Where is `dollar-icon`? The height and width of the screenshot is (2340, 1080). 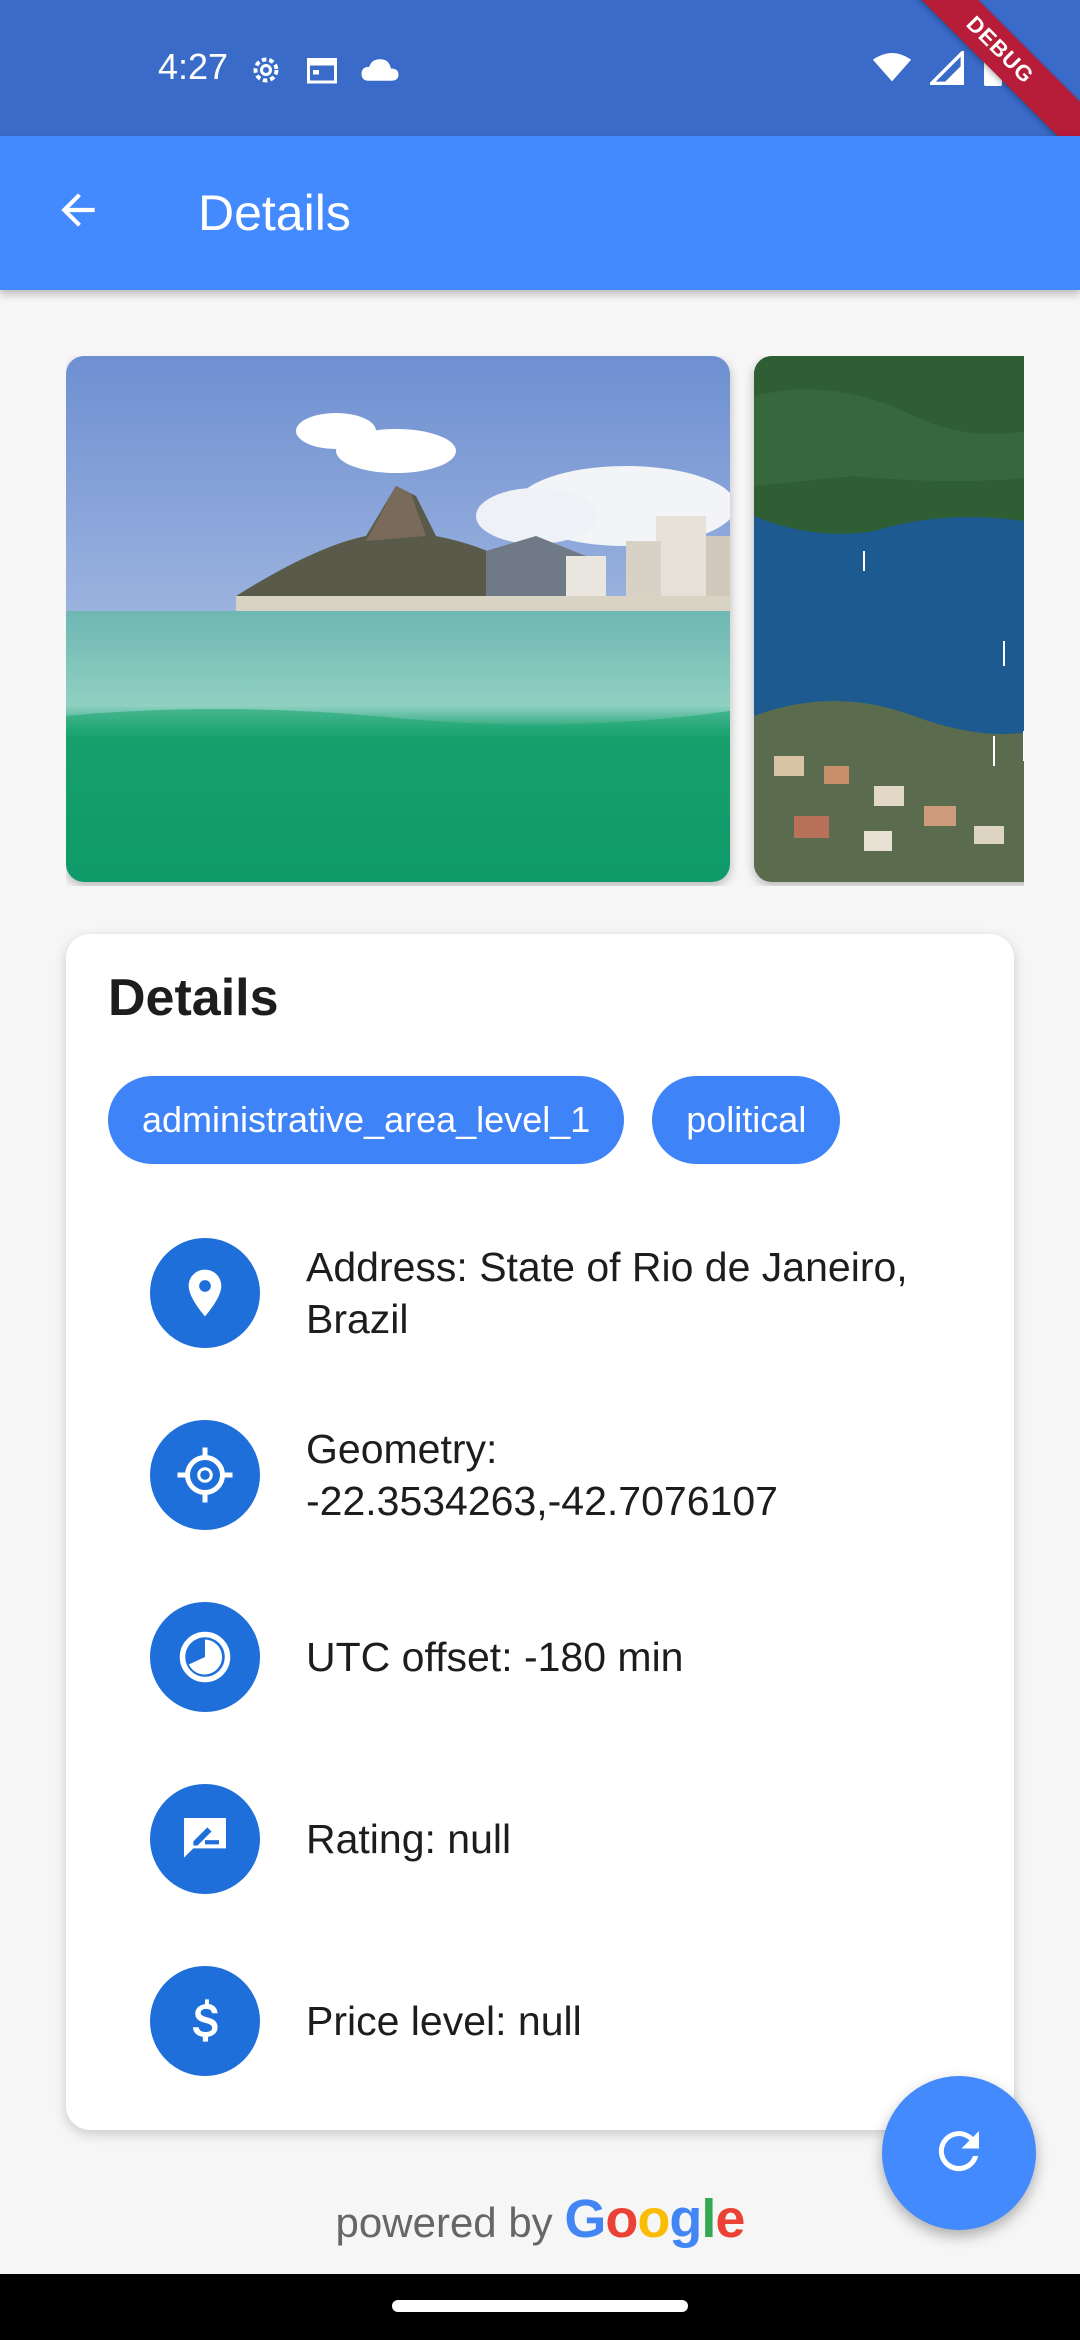
dollar-icon is located at coordinates (205, 2021).